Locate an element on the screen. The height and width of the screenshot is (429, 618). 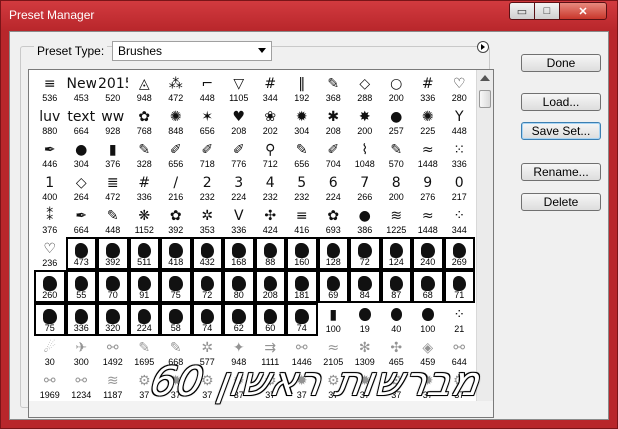
minimize-button: ▭ is located at coordinates (522, 11).